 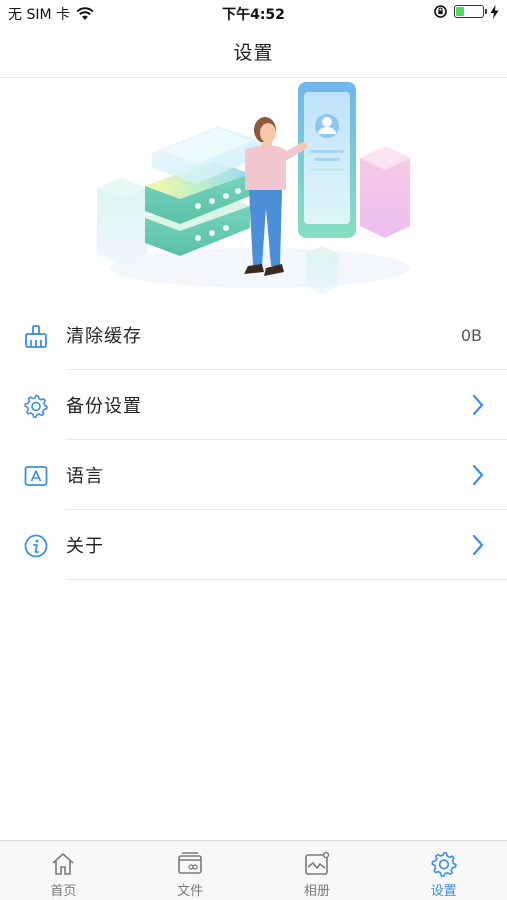 I want to click on status-right, so click(x=466, y=11).